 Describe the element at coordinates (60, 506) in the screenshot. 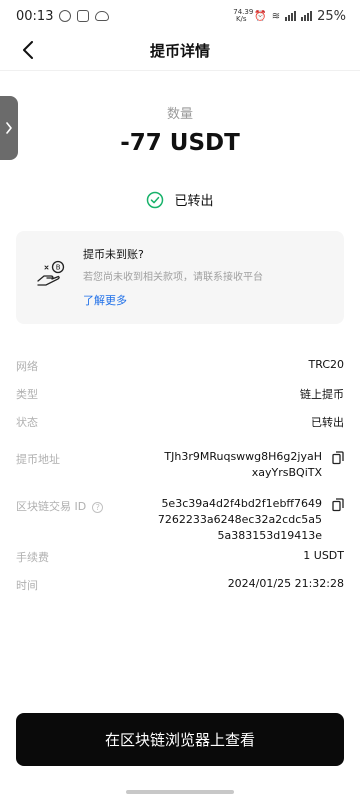

I see `txid-label: 区块链交易 ID?` at that location.